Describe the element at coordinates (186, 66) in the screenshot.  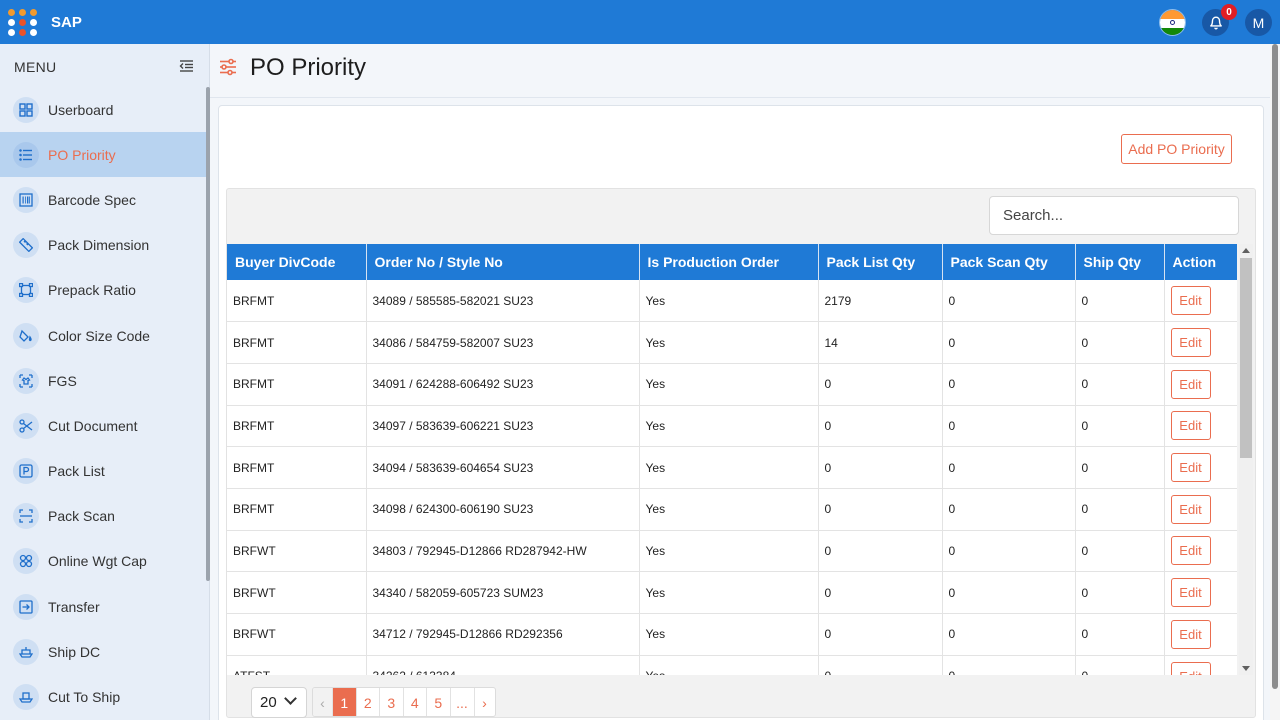
I see `menu-collapse-icon` at that location.